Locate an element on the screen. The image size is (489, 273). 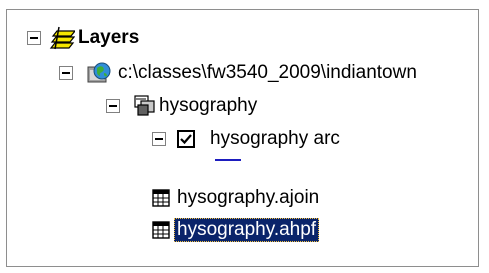
tree-node-coverage: hysography is located at coordinates (183, 106).